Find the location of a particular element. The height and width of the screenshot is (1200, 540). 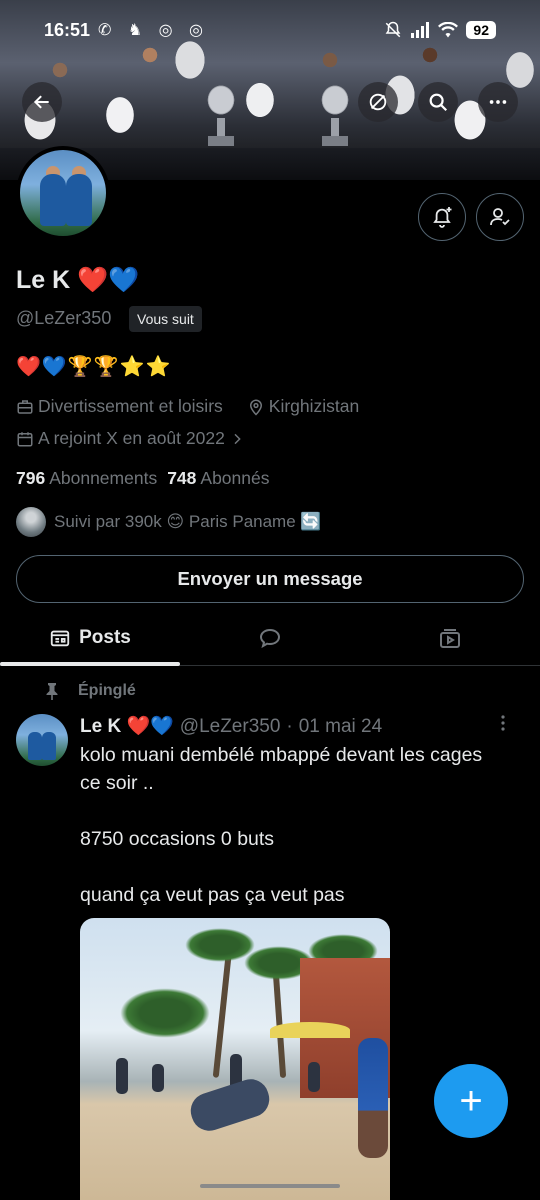

joined-item: A rejoint X en août 2022 is located at coordinates (130, 438).